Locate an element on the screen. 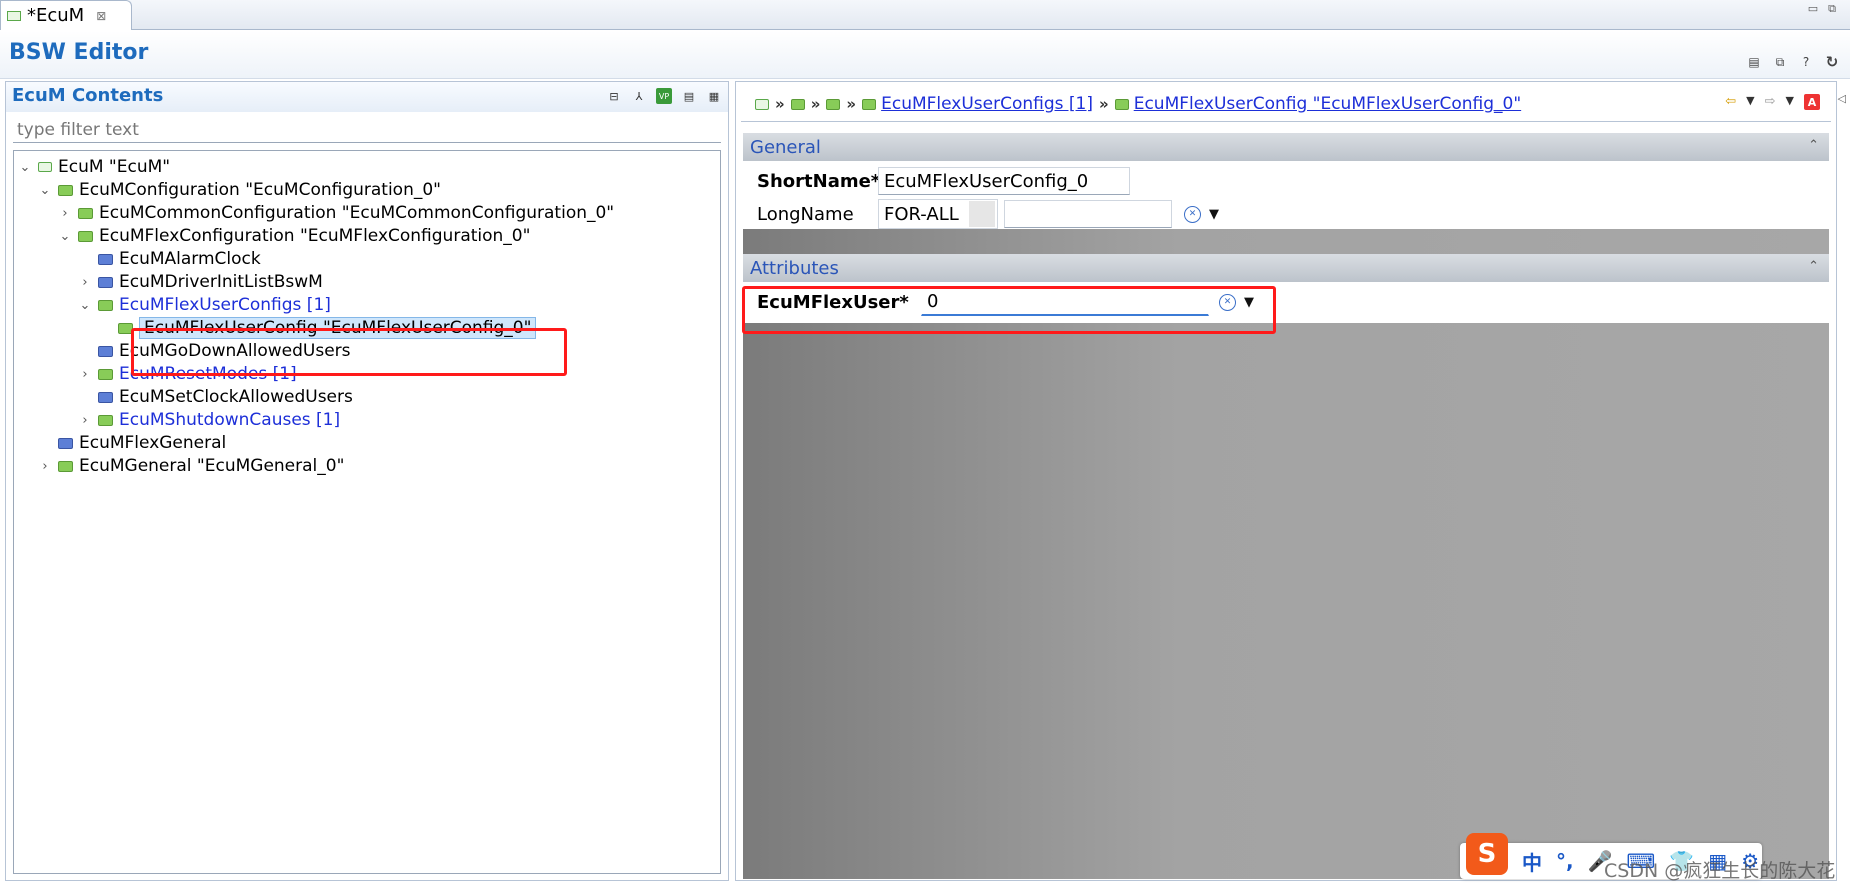 This screenshot has width=1850, height=888. breadcrumb-link-flexuserconfigs: EcuMFlexUserConfigs [1] is located at coordinates (987, 104).